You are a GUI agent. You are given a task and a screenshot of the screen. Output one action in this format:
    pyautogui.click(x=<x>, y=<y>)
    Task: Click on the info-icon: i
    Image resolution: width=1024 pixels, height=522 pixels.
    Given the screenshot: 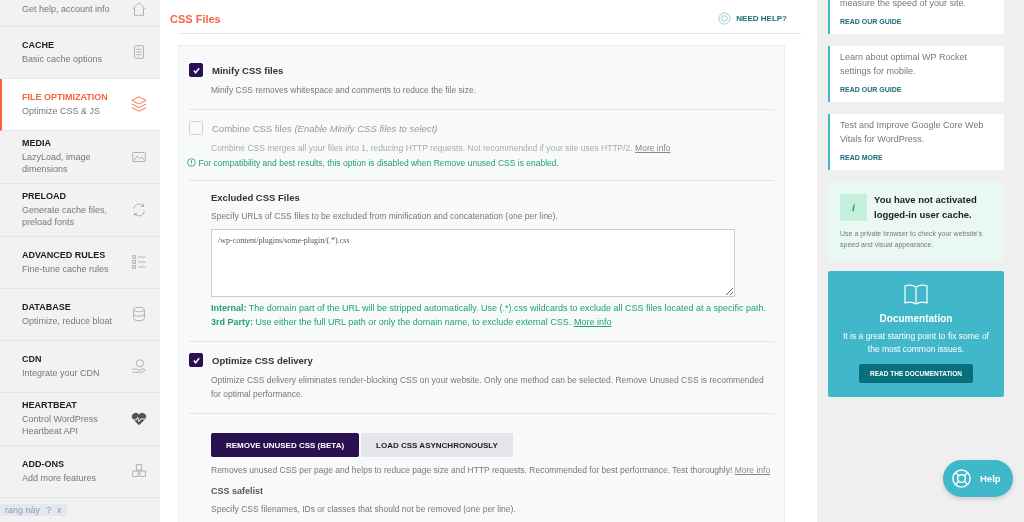 What is the action you would take?
    pyautogui.click(x=853, y=207)
    